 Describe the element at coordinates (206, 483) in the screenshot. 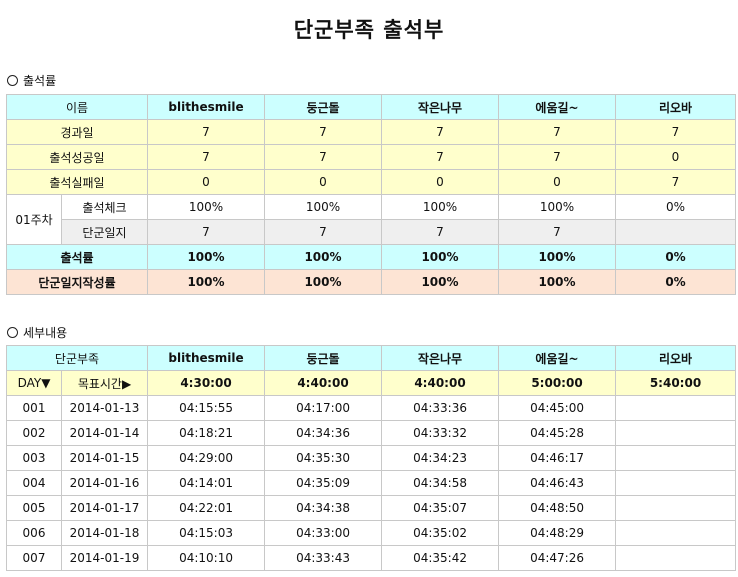

I see `time-cell: 04:14:01` at that location.